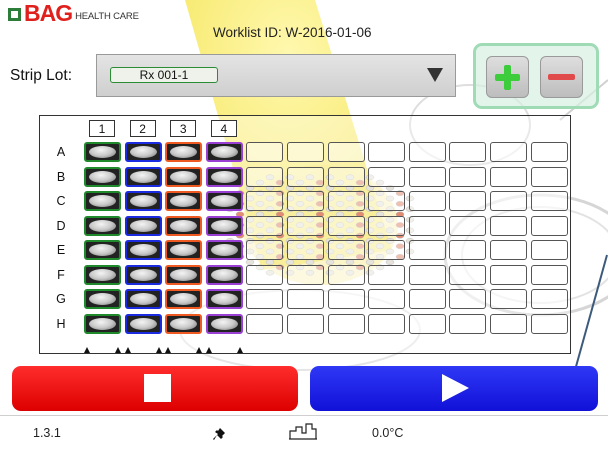 The image size is (608, 452). What do you see at coordinates (102, 250) in the screenshot?
I see `well-E1` at bounding box center [102, 250].